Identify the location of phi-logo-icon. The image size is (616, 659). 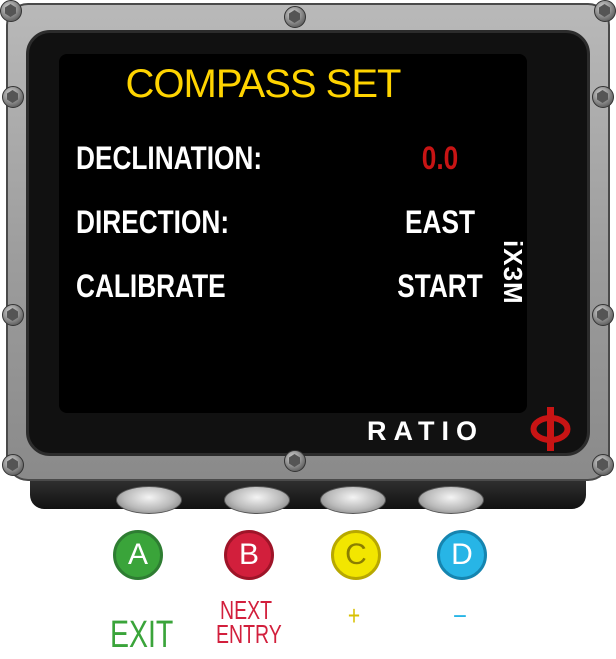
(550, 429).